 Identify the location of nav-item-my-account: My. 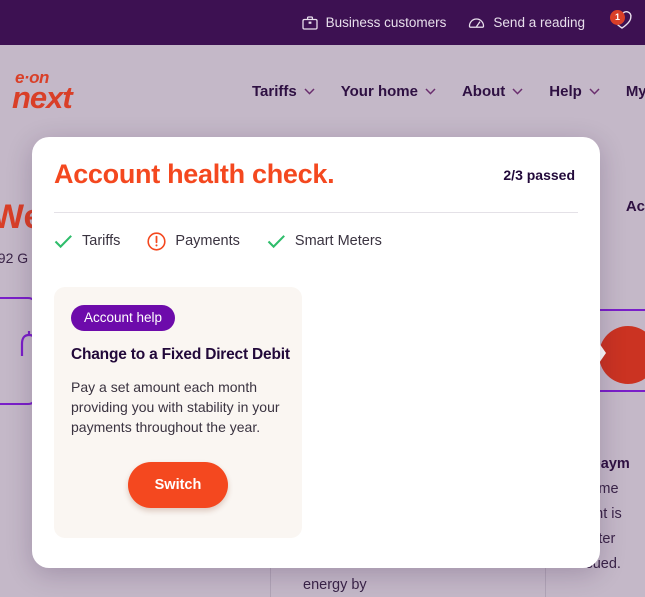
(635, 91).